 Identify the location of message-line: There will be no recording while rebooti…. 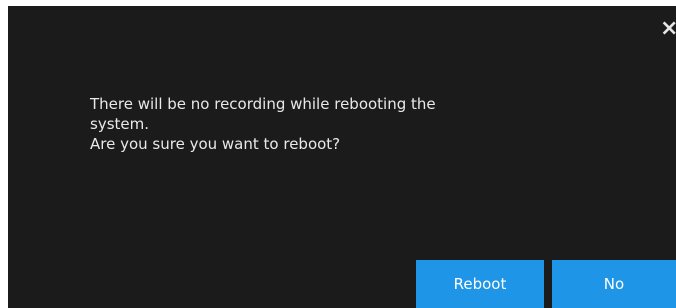
(263, 104).